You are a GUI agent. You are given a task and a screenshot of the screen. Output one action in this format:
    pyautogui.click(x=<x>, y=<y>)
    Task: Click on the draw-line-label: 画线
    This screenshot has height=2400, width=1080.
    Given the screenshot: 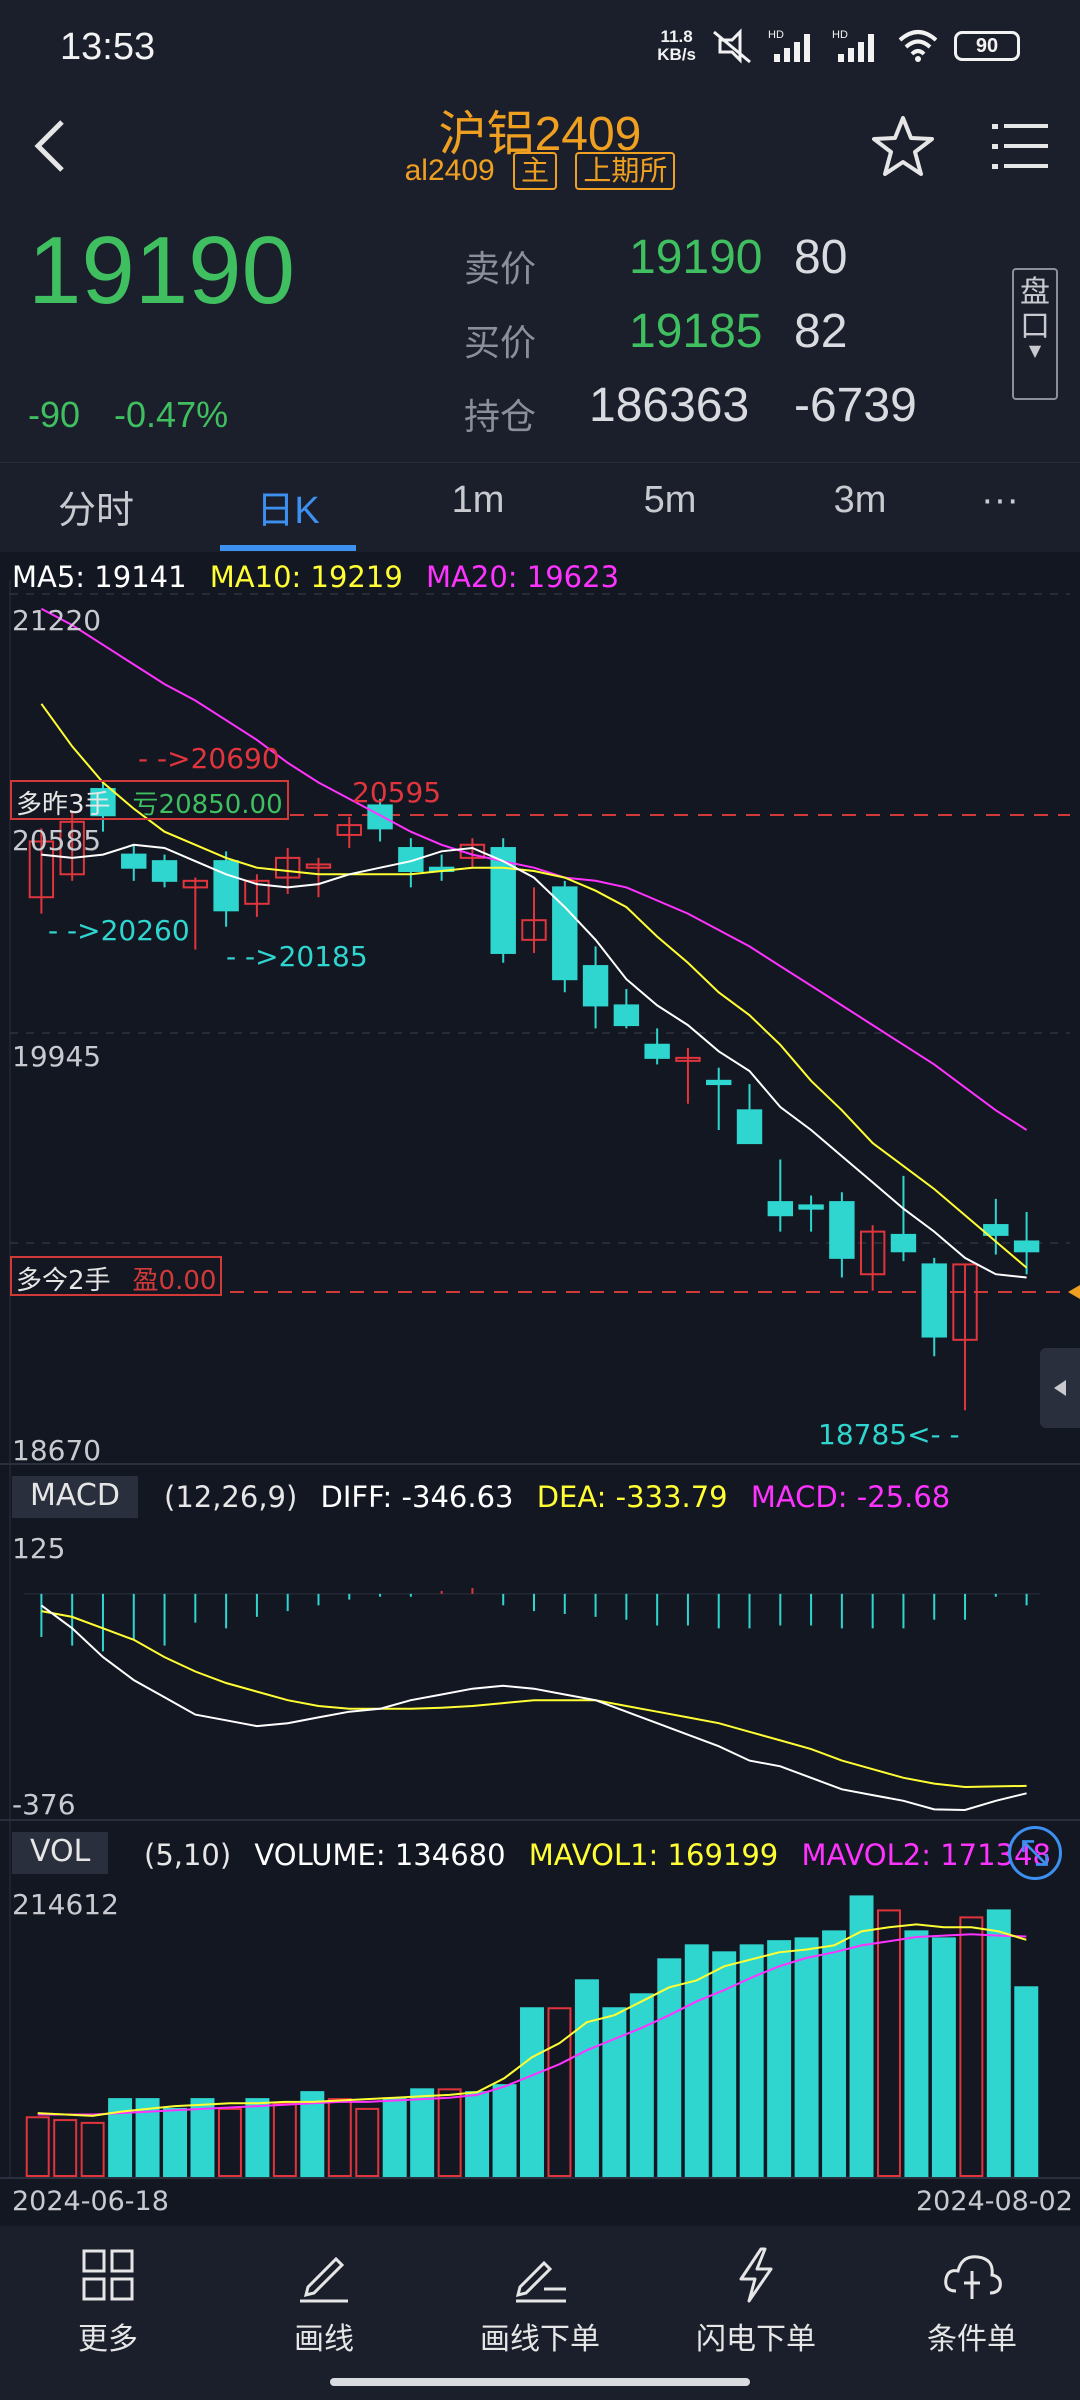 What is the action you would take?
    pyautogui.click(x=324, y=2339)
    